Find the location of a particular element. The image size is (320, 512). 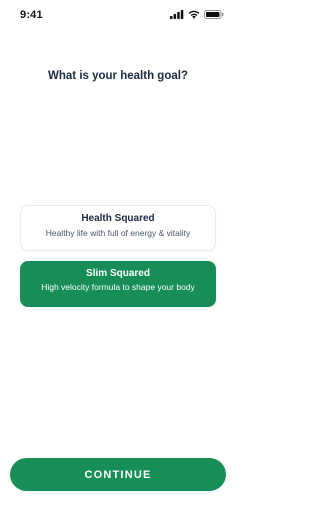

battery-icon is located at coordinates (214, 14).